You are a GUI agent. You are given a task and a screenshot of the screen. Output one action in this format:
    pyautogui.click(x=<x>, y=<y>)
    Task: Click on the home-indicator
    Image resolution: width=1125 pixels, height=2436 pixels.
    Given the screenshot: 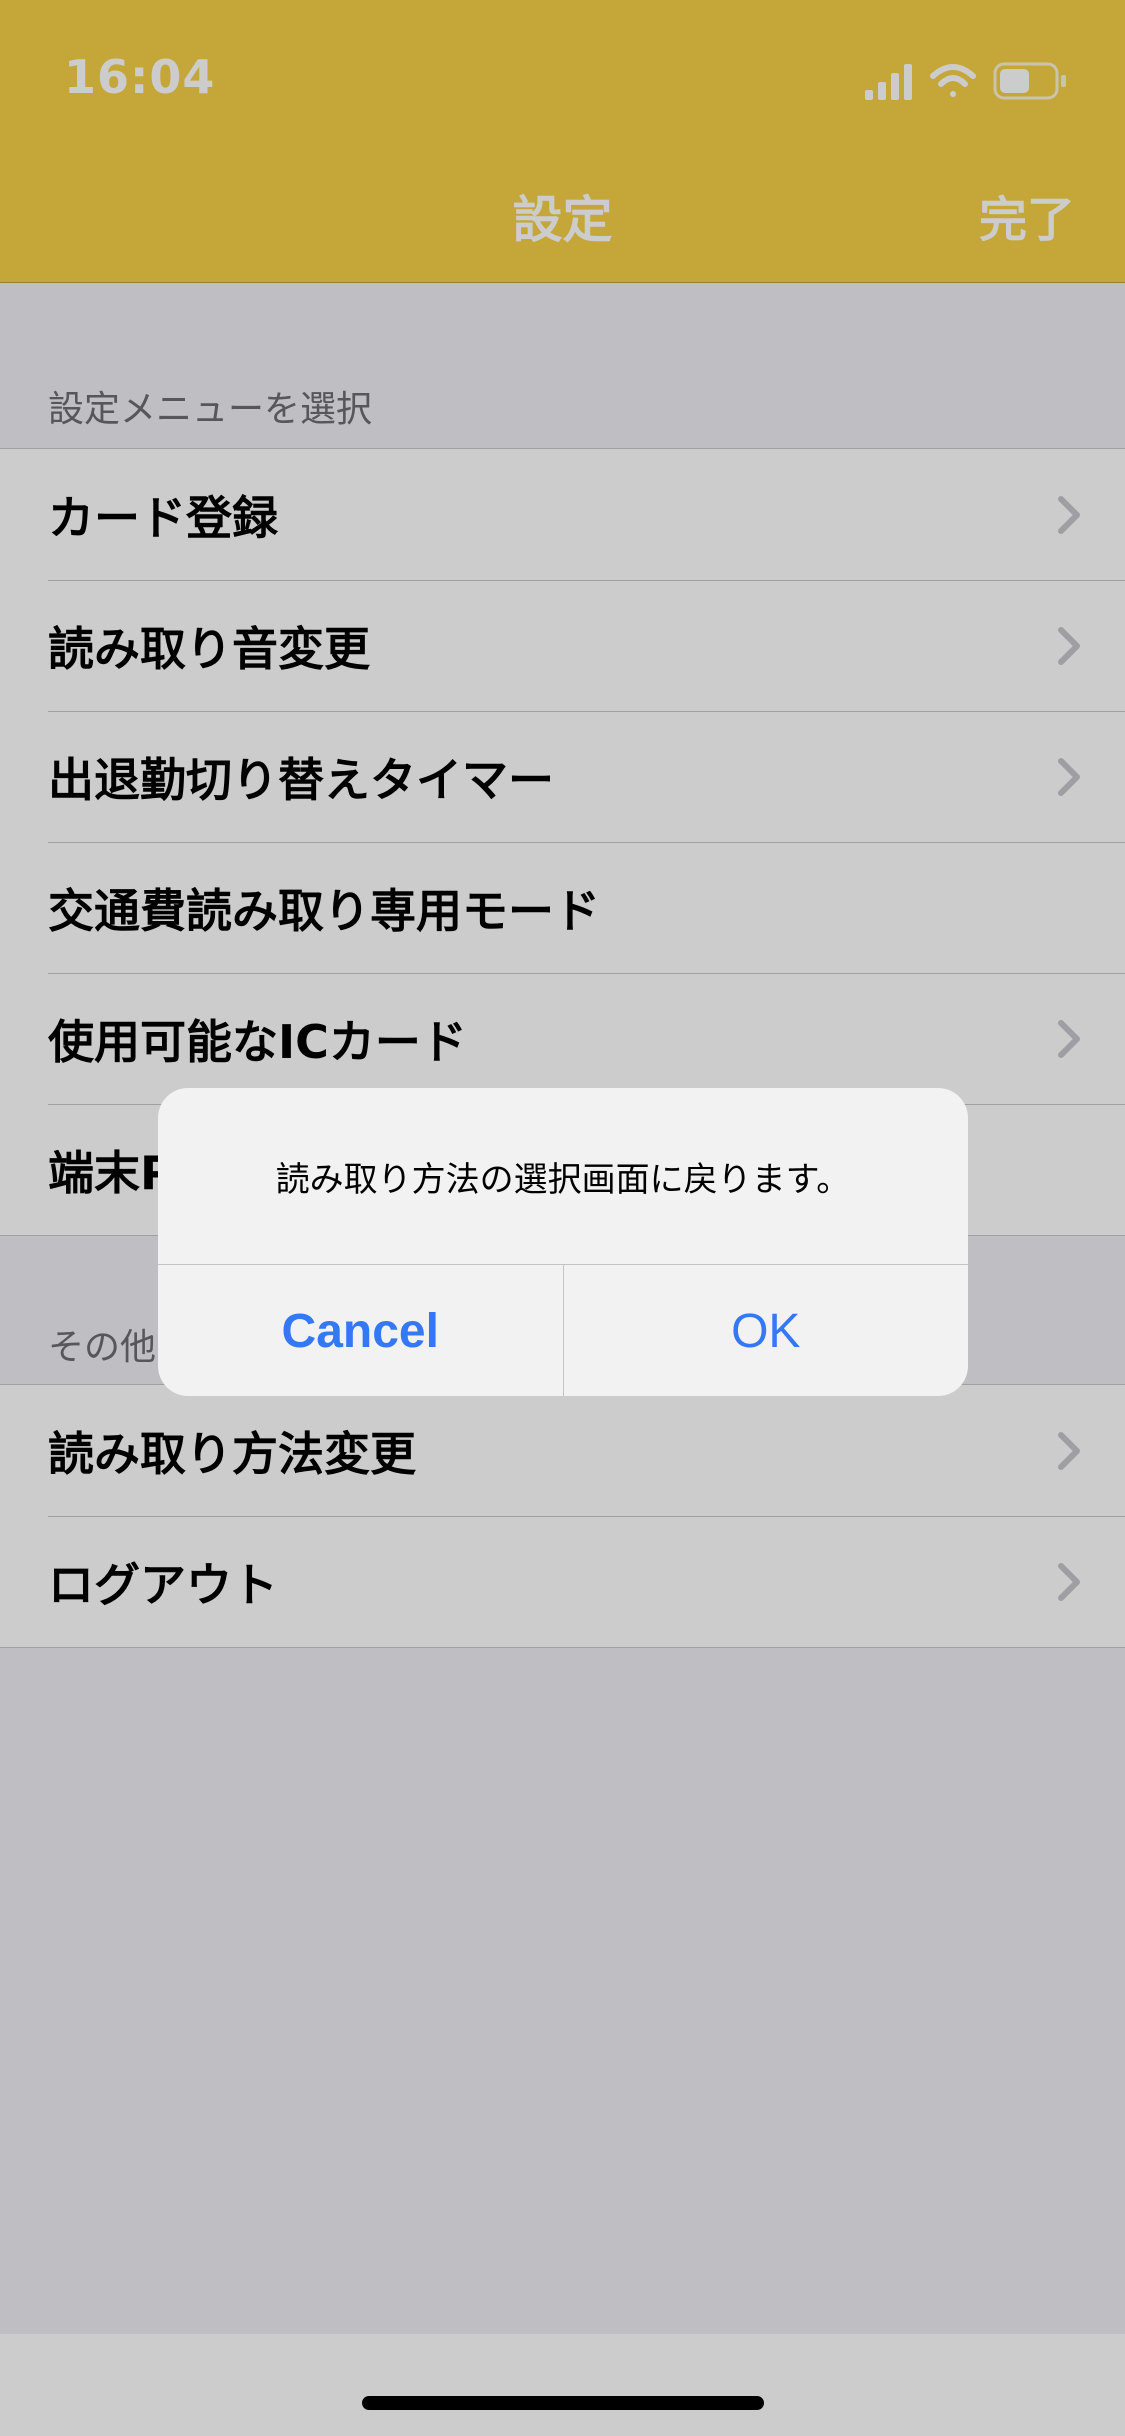 What is the action you would take?
    pyautogui.click(x=563, y=2403)
    